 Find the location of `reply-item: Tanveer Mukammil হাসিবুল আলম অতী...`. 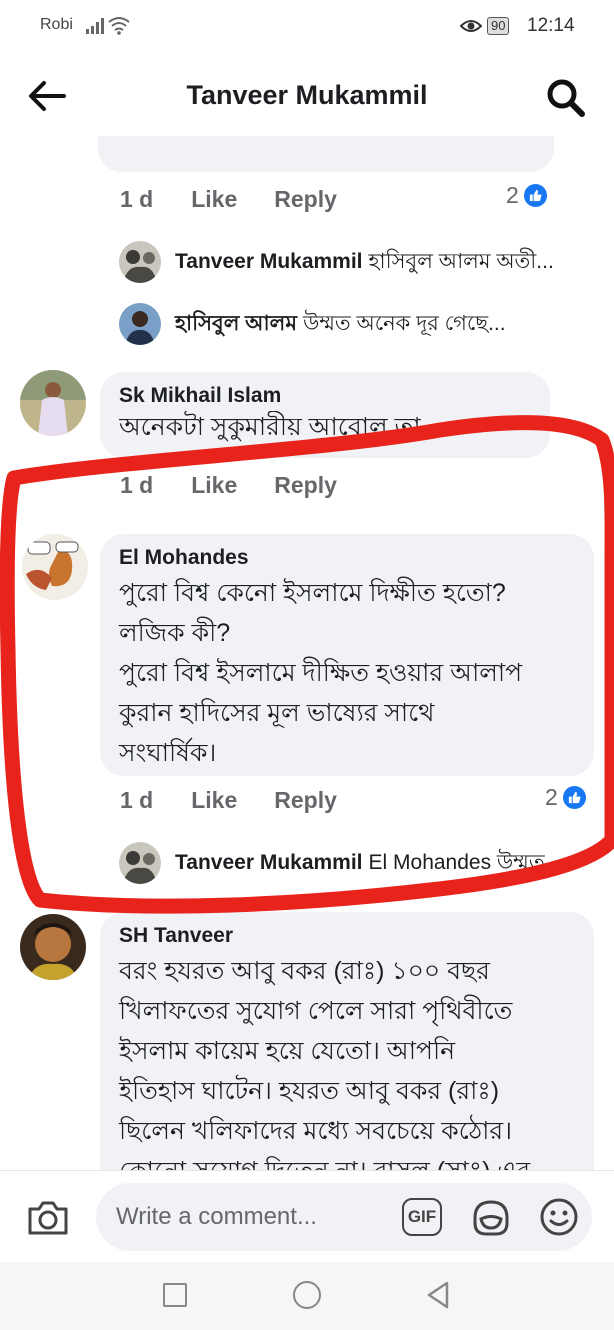

reply-item: Tanveer Mukammil হাসিবুল আলম অতী... is located at coordinates (336, 262).